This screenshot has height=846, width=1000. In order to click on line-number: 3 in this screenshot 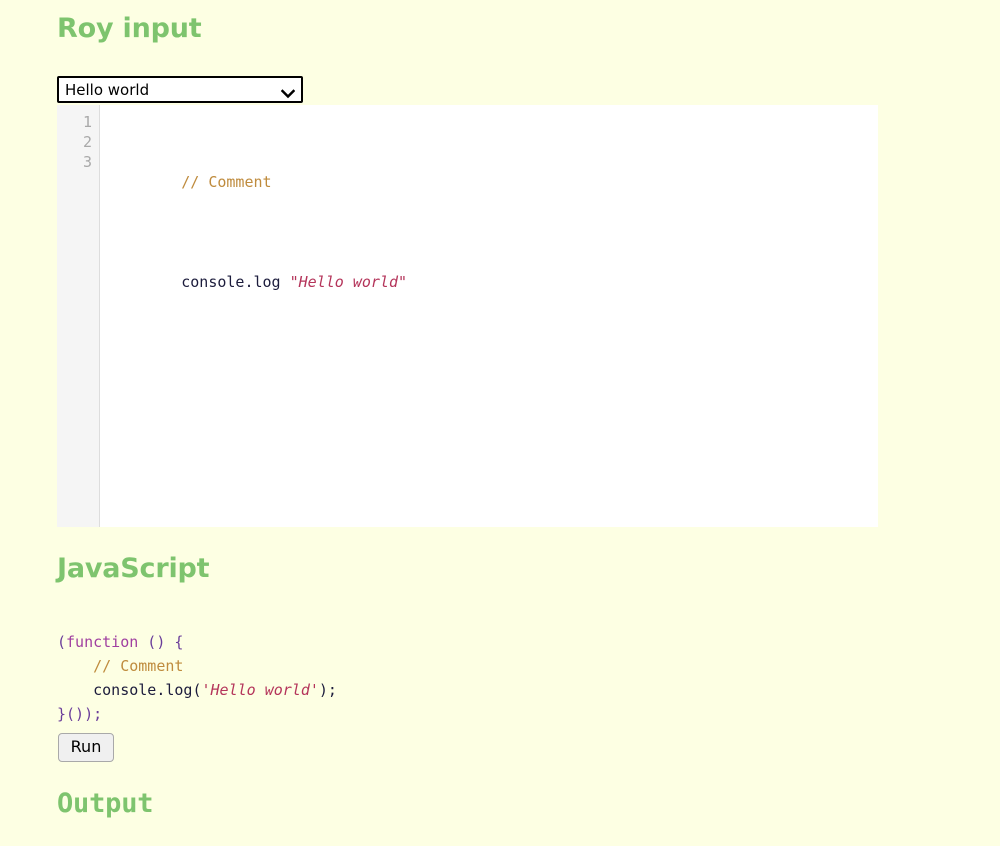, I will do `click(87, 162)`.